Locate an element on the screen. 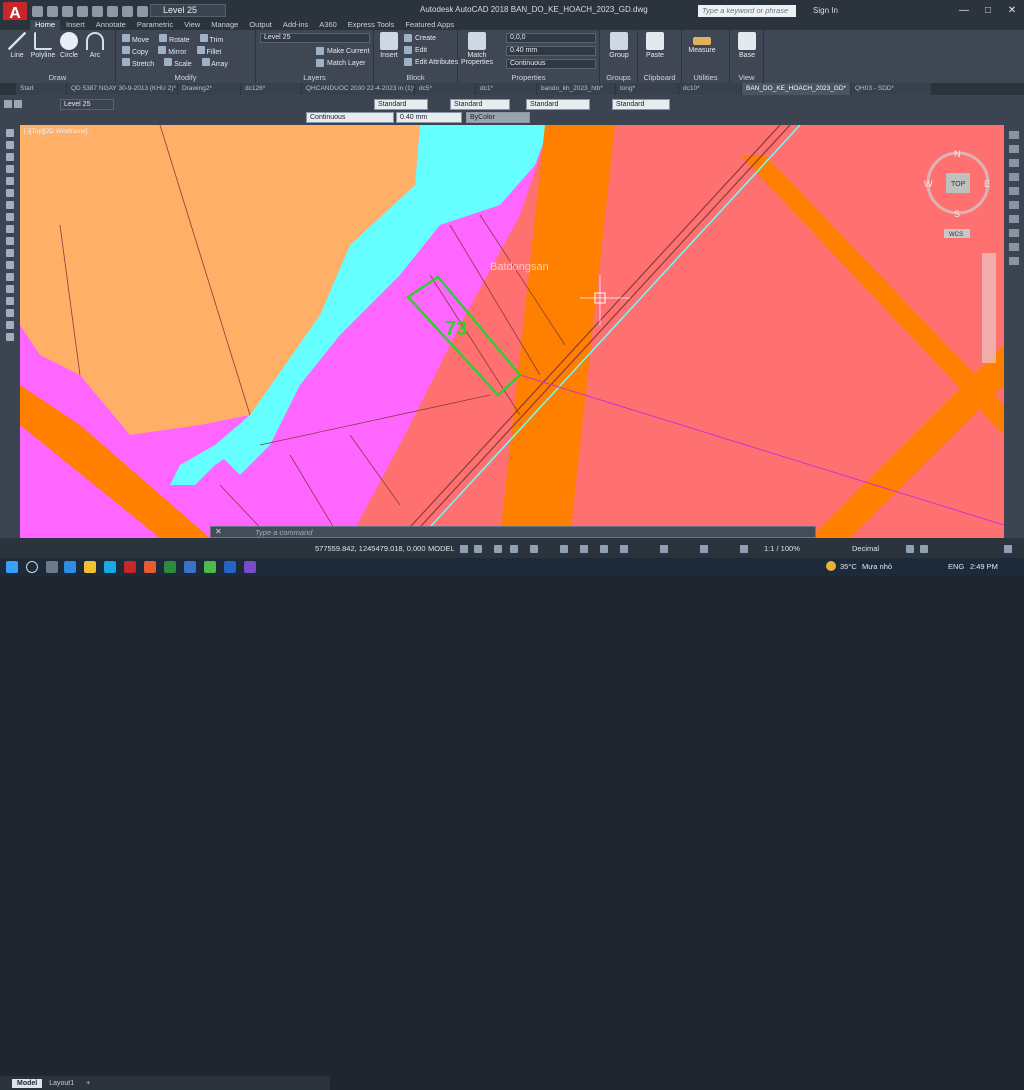 The image size is (1024, 1090). text-style-combo: Standard is located at coordinates (401, 104).